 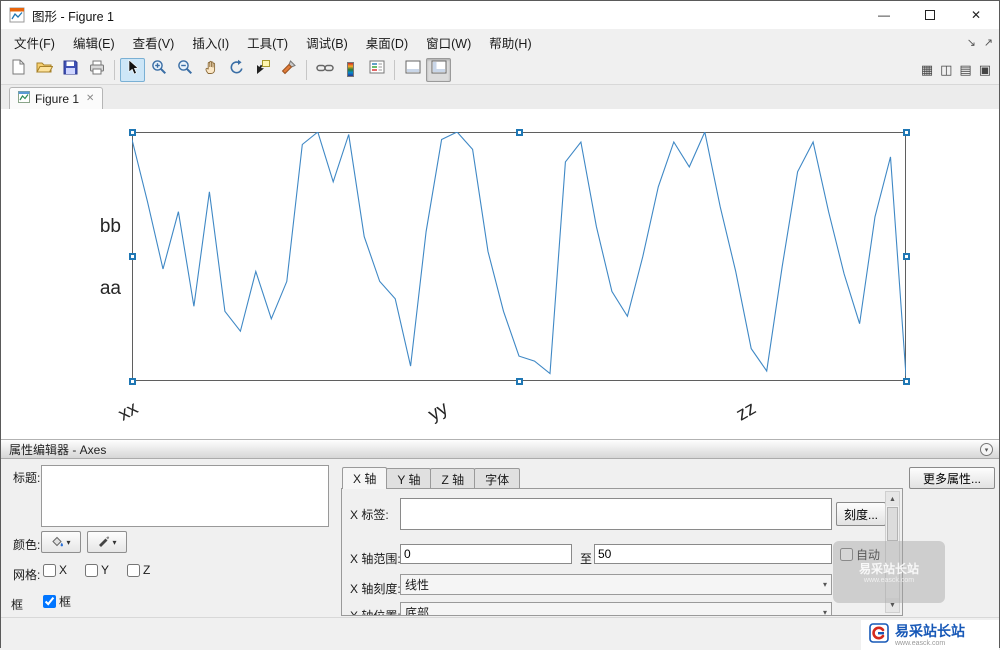 I want to click on zoom-in-button, so click(x=158, y=70).